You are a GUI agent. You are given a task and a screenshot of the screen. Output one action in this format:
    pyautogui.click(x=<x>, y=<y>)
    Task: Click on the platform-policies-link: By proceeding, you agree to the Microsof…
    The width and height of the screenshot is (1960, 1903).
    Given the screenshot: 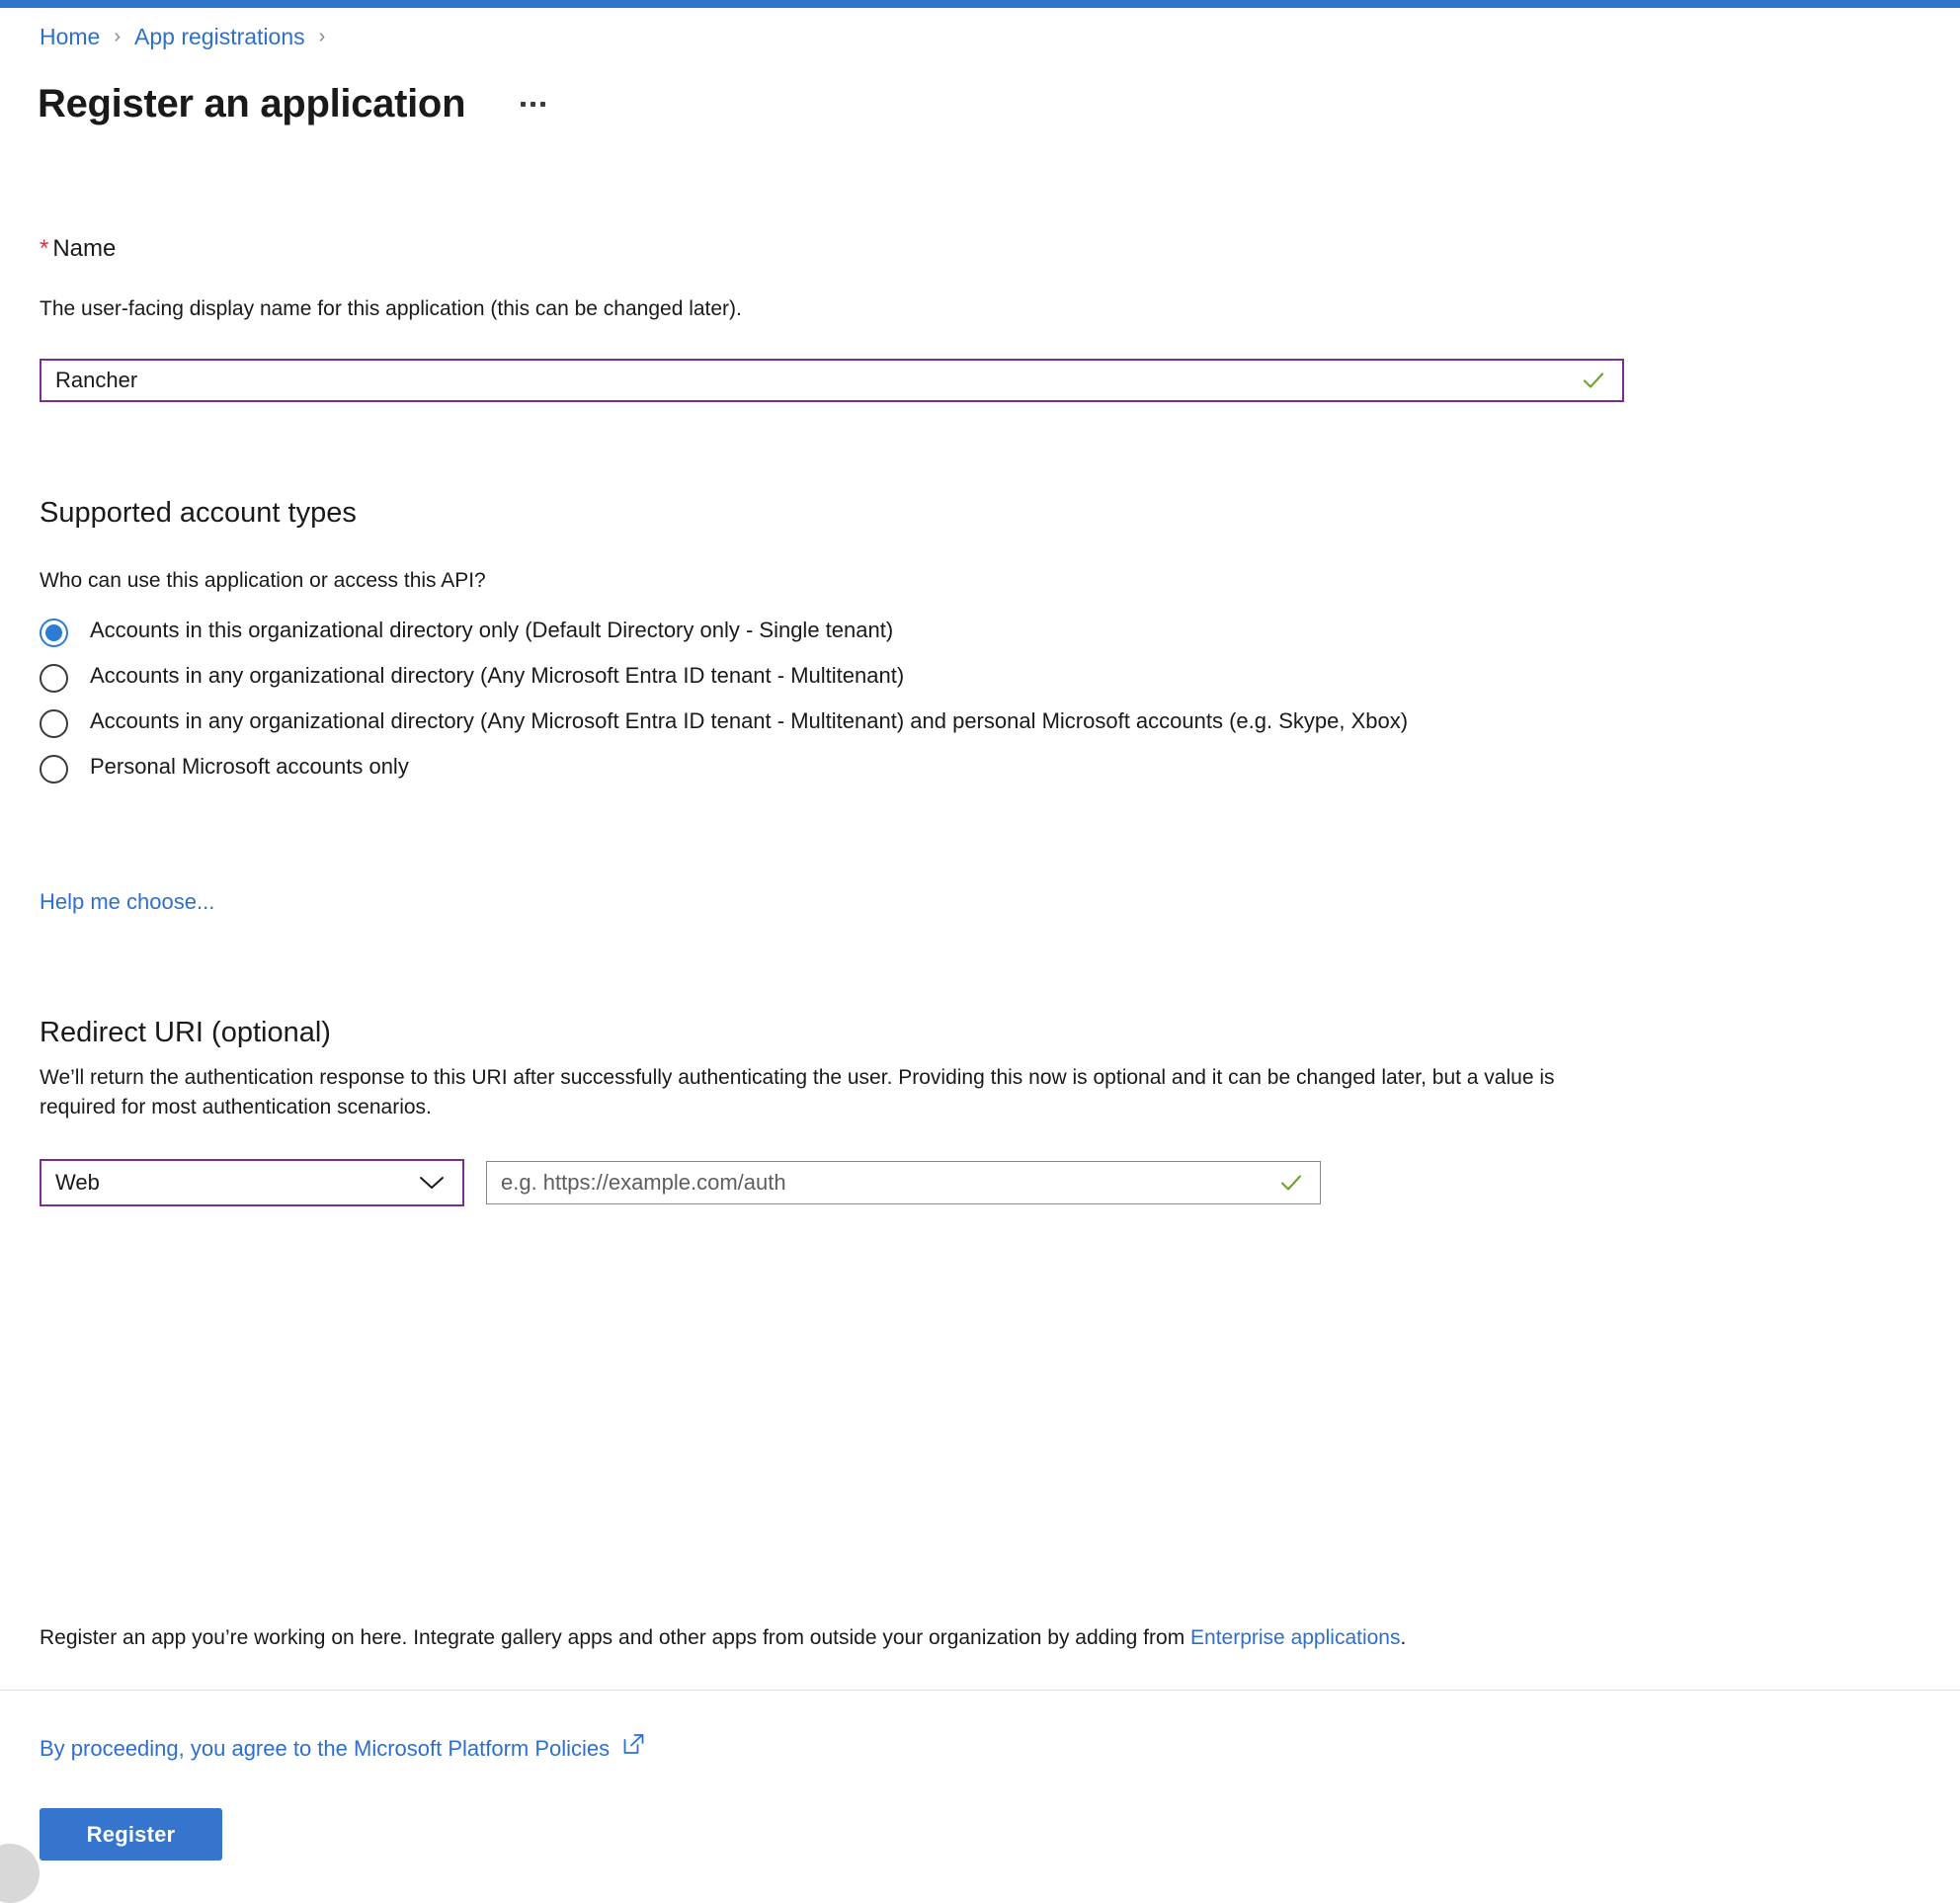 What is the action you would take?
    pyautogui.click(x=343, y=1748)
    